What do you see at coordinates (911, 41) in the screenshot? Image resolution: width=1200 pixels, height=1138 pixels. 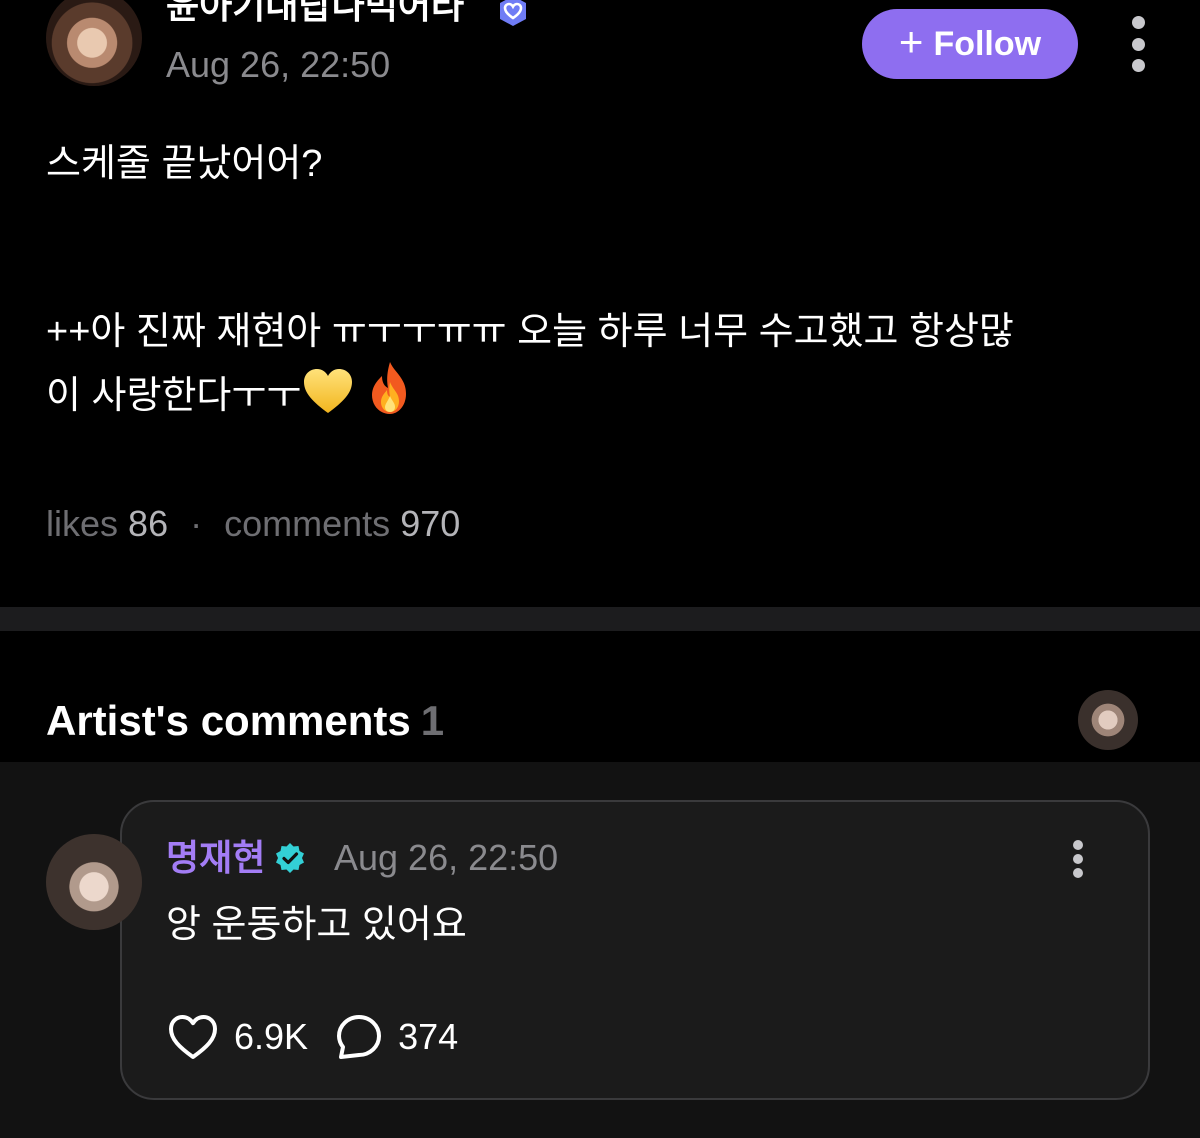 I see `plus-icon: +` at bounding box center [911, 41].